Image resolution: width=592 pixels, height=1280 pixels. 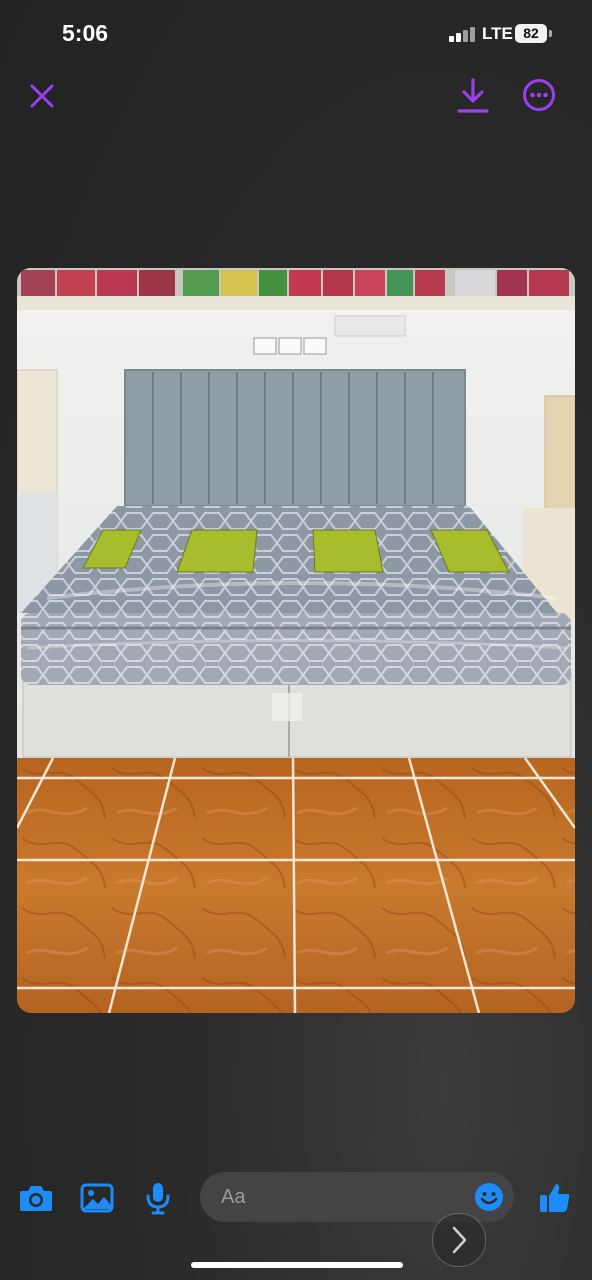 I want to click on next-photo-button, so click(x=459, y=1240).